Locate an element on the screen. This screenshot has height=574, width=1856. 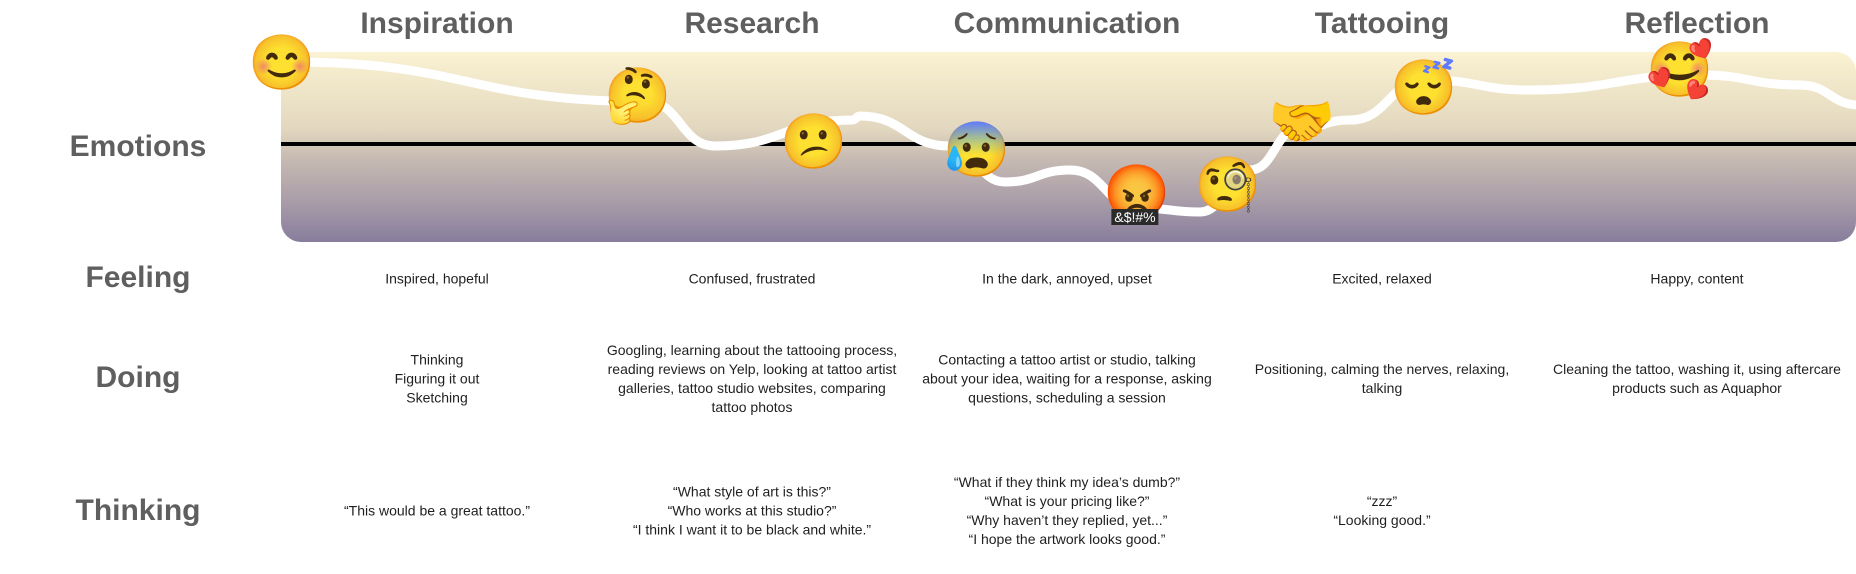
monocle-face-icon: 🧐 is located at coordinates (1228, 185).